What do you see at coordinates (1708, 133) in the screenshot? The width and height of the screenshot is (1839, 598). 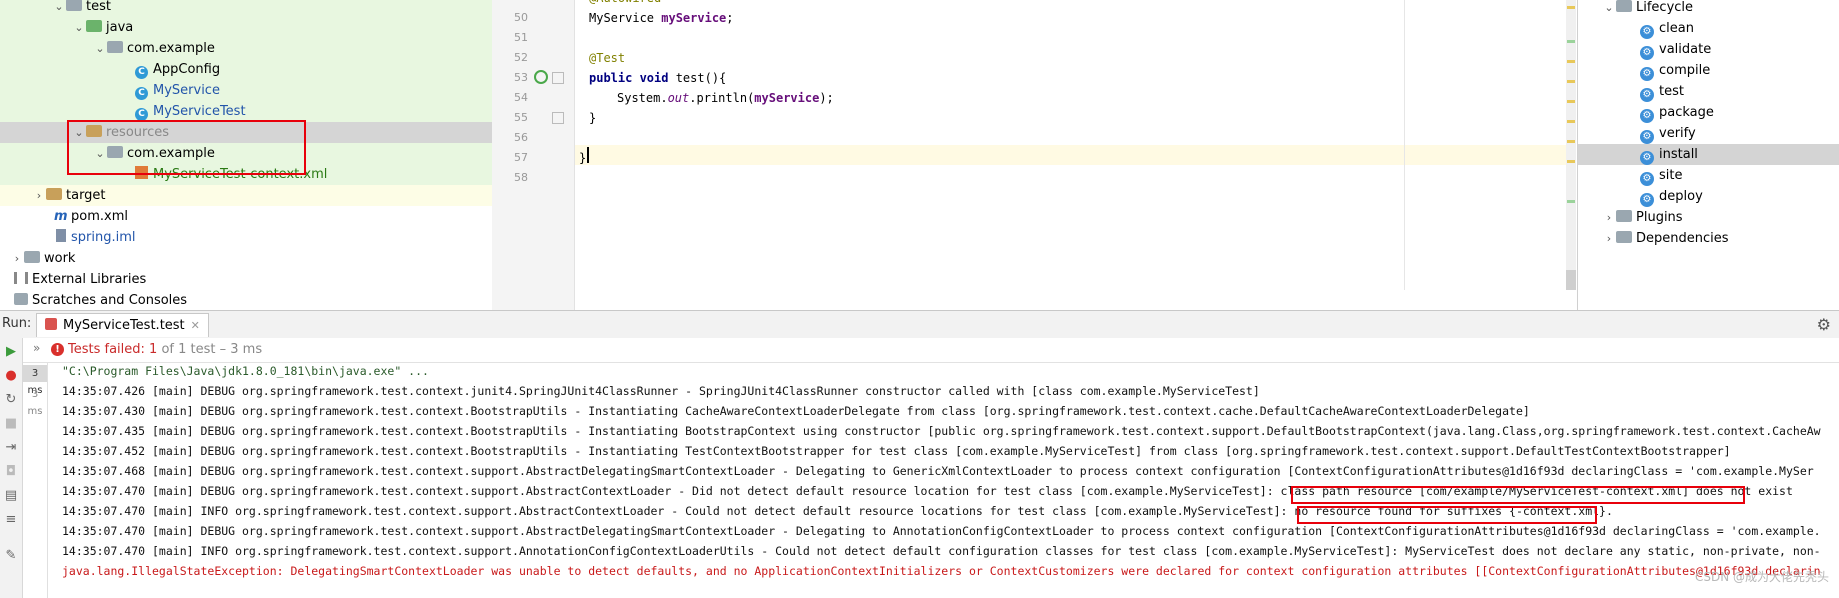 I see `maven-goal-verify: ⚙ verify` at bounding box center [1708, 133].